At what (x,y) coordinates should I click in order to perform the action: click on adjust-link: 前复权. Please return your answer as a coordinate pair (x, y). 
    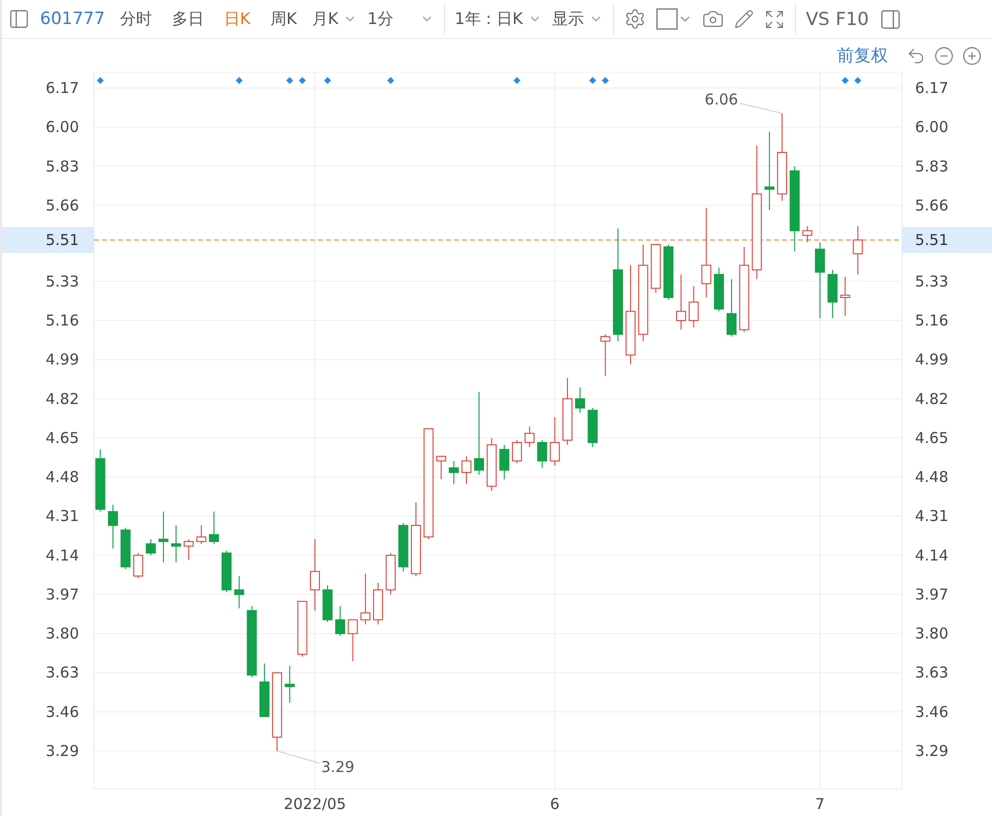
    Looking at the image, I should click on (862, 55).